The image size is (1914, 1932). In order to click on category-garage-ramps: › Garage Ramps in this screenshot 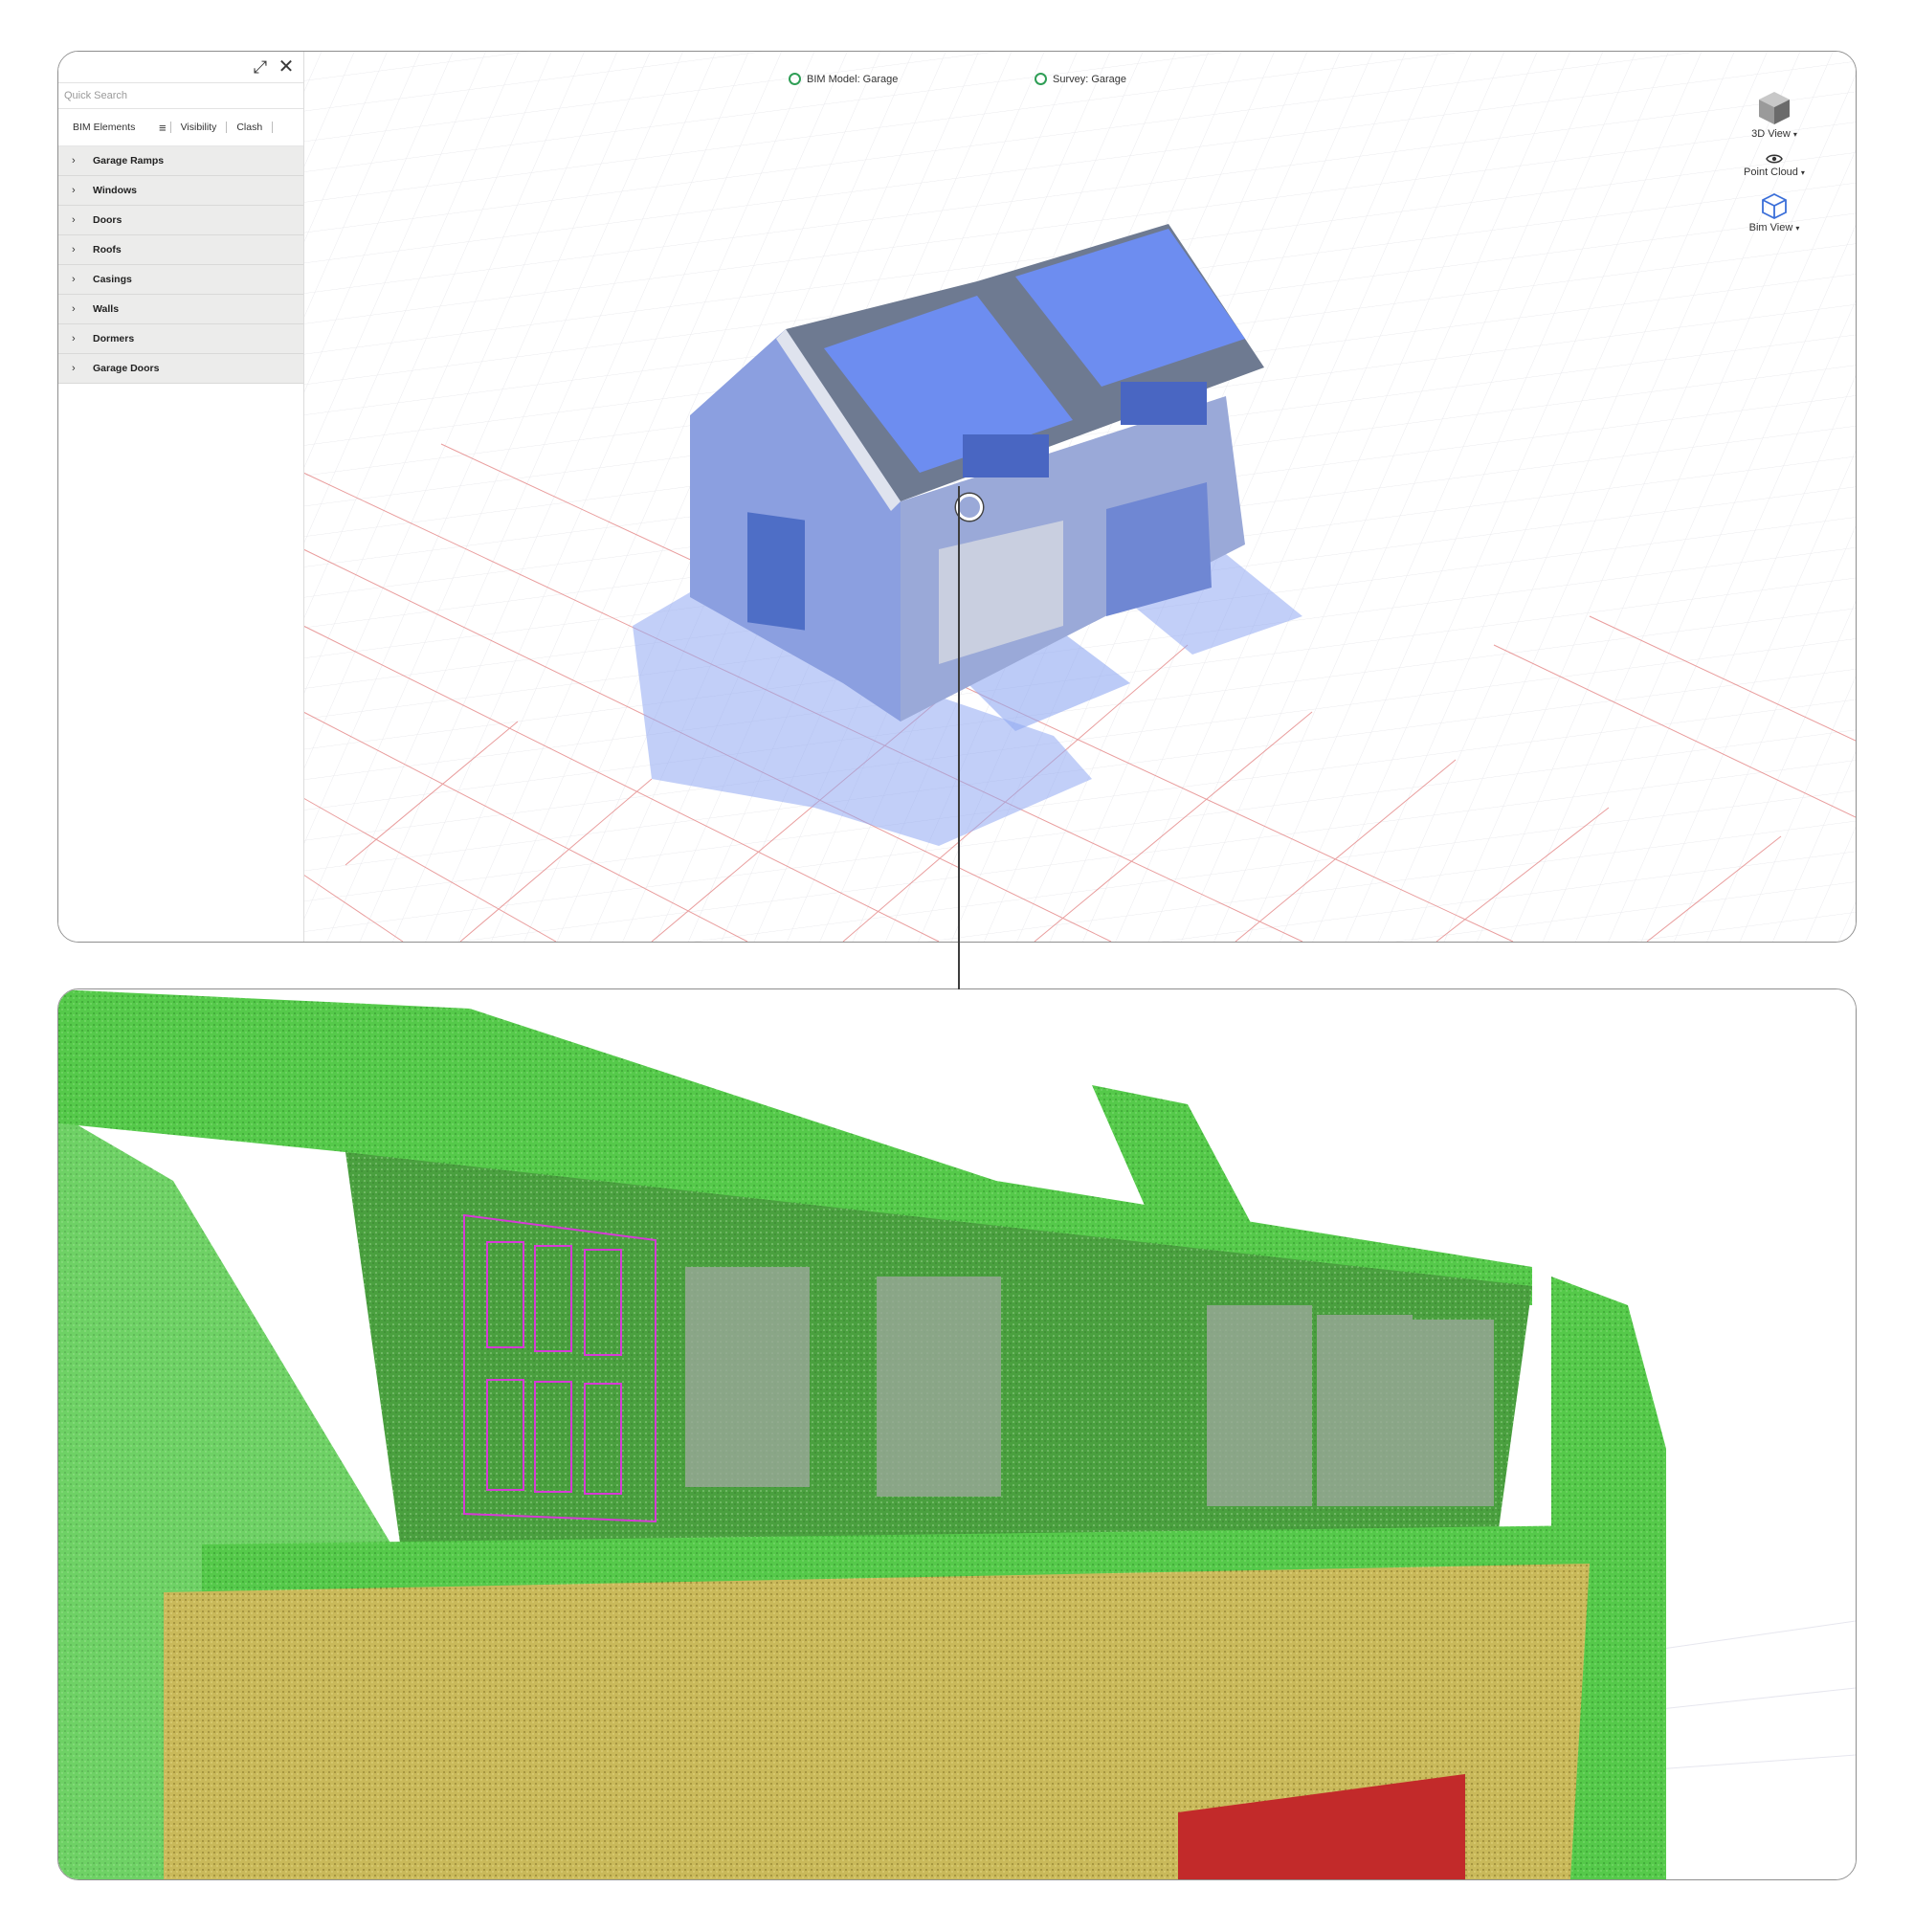, I will do `click(180, 161)`.